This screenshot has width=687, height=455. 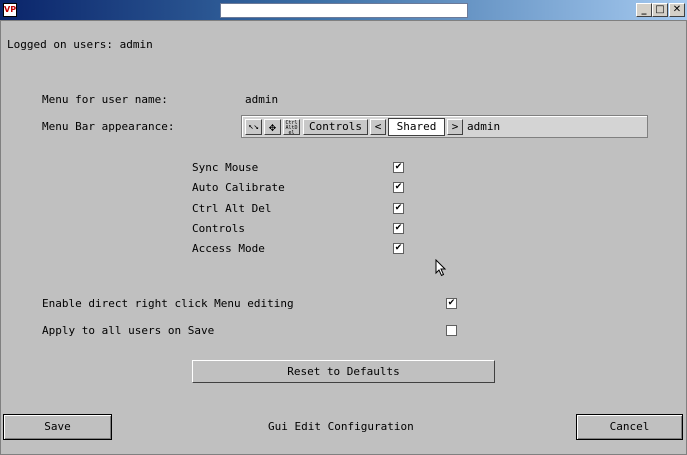 What do you see at coordinates (272, 127) in the screenshot?
I see `move-icon: ✥` at bounding box center [272, 127].